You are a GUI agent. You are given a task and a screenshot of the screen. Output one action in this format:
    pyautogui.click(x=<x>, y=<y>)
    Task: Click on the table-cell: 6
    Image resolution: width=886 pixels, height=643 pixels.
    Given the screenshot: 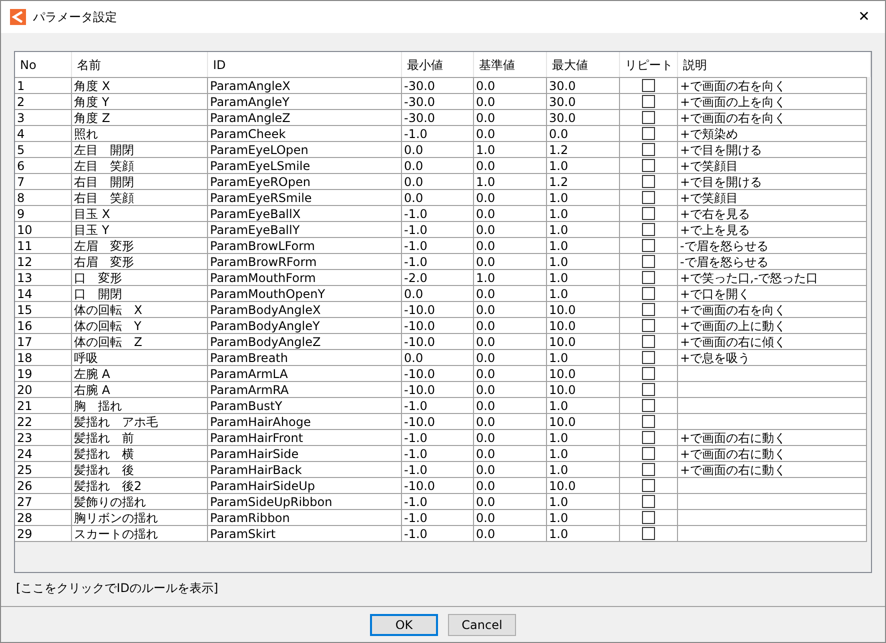 What is the action you would take?
    pyautogui.click(x=21, y=166)
    